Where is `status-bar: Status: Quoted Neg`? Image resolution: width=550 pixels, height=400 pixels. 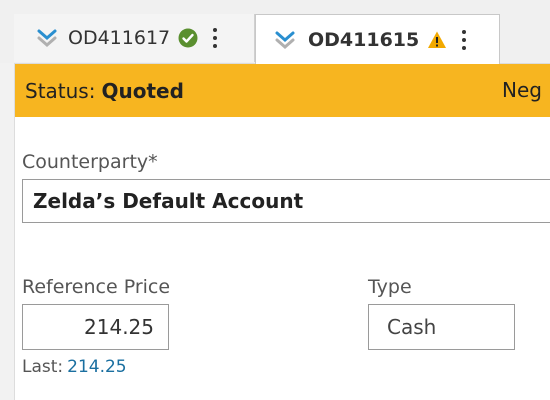 status-bar: Status: Quoted Neg is located at coordinates (282, 90).